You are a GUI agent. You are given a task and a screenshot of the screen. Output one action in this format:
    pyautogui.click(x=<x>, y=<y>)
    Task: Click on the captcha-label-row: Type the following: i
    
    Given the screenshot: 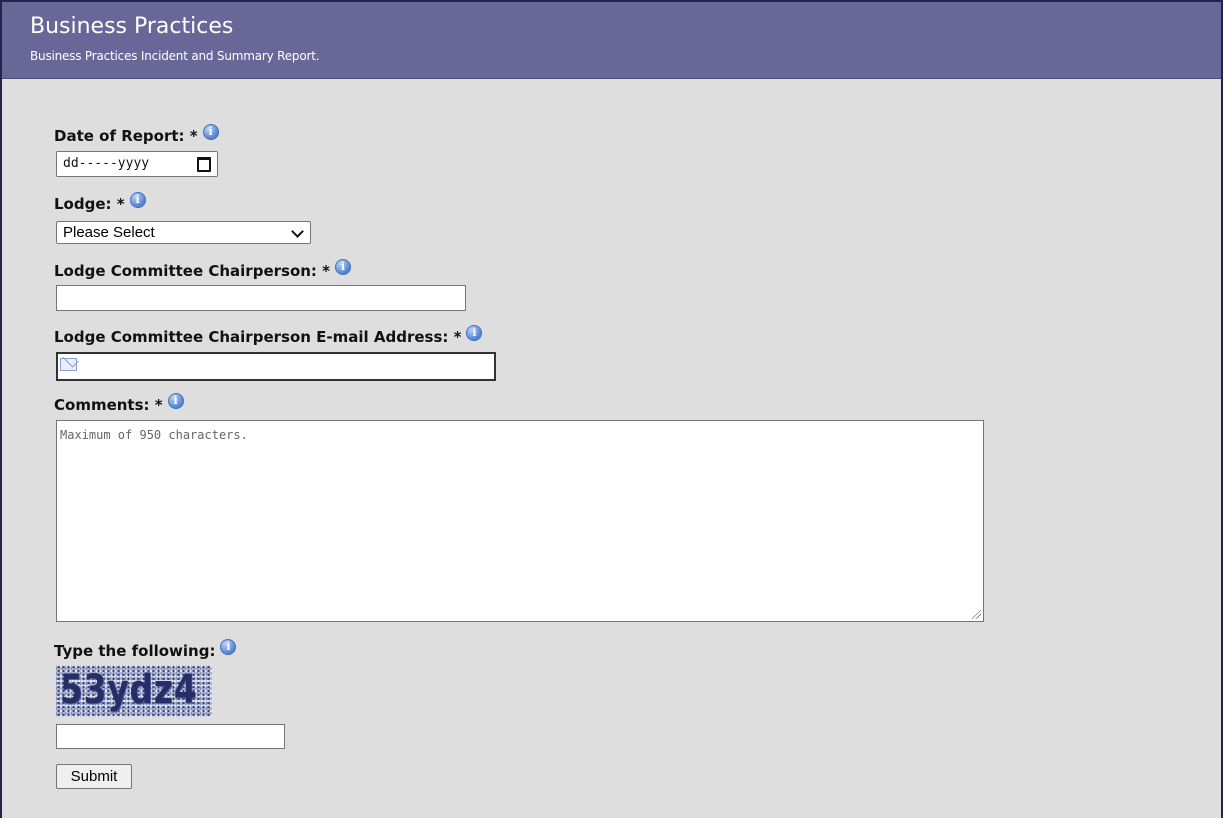 What is the action you would take?
    pyautogui.click(x=145, y=649)
    